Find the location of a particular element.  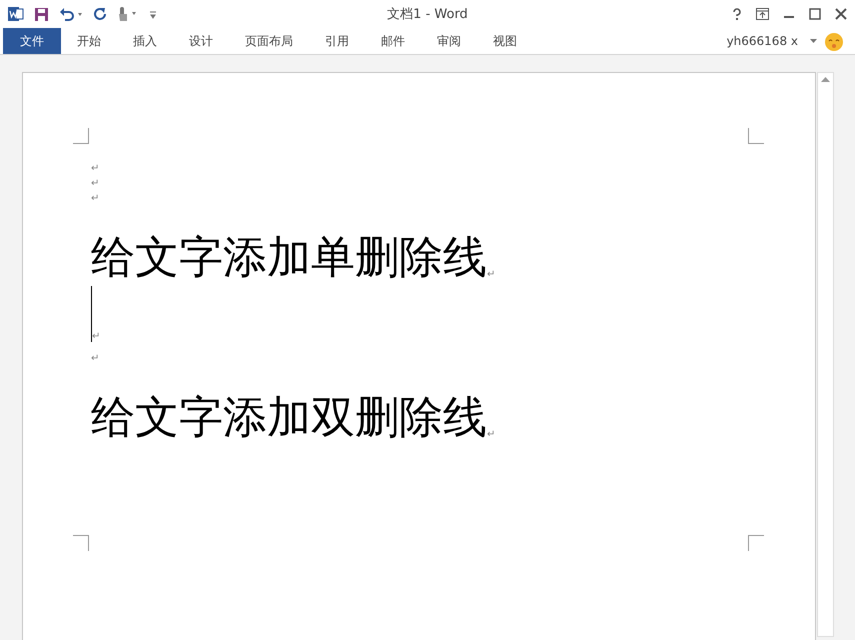

document-text: 给文字添加单删除线 is located at coordinates (289, 258).